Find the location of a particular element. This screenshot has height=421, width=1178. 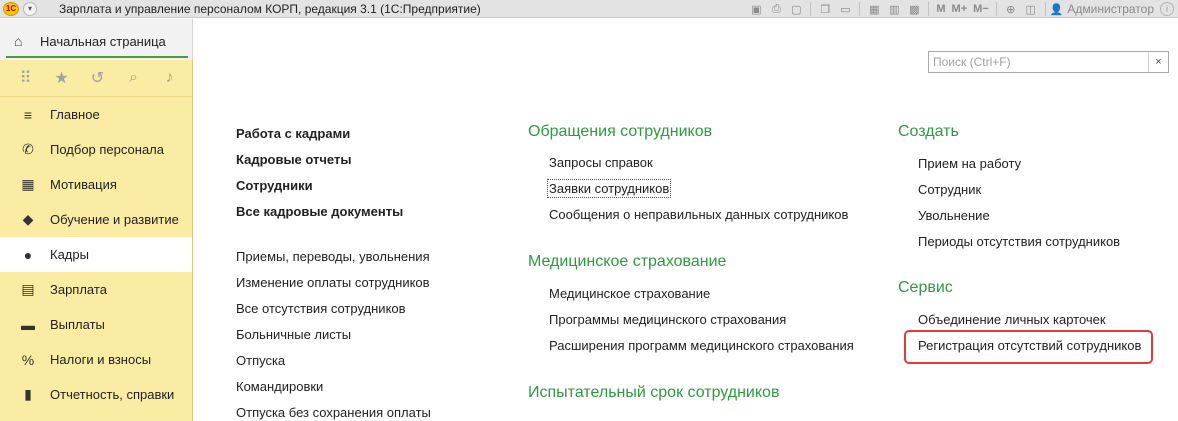

link-hires-transfers: Приемы, переводы, увольнения is located at coordinates (333, 256).